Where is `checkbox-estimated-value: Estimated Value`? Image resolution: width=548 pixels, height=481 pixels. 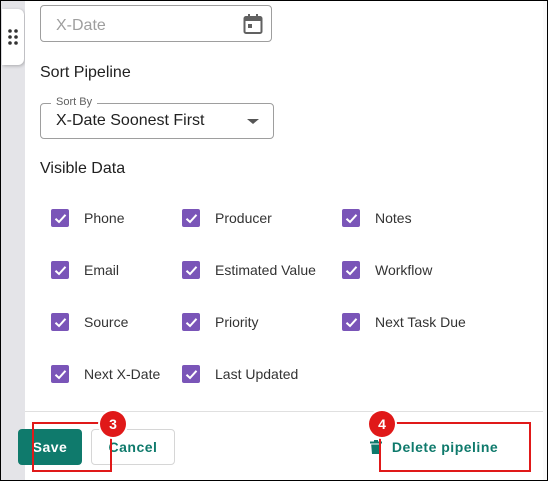
checkbox-estimated-value: Estimated Value is located at coordinates (249, 270).